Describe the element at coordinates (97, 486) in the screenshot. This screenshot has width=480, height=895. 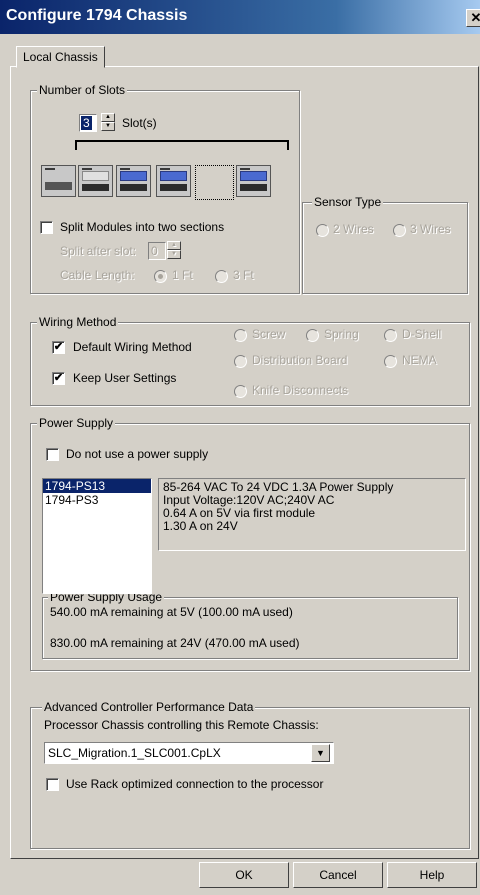
I see `list-item: 1794-PS13` at that location.